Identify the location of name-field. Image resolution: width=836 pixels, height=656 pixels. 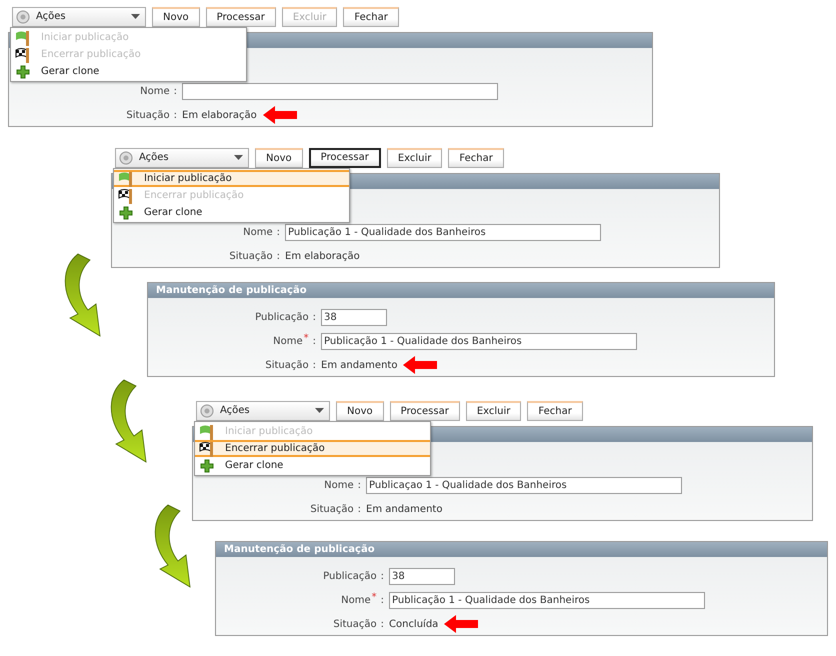
(340, 91).